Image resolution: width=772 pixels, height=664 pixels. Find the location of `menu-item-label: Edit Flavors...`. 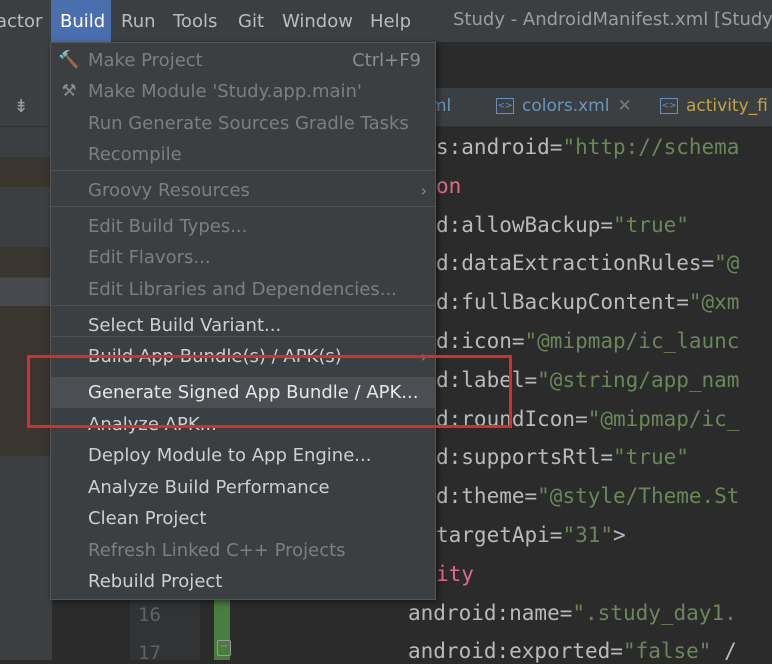

menu-item-label: Edit Flavors... is located at coordinates (149, 257).